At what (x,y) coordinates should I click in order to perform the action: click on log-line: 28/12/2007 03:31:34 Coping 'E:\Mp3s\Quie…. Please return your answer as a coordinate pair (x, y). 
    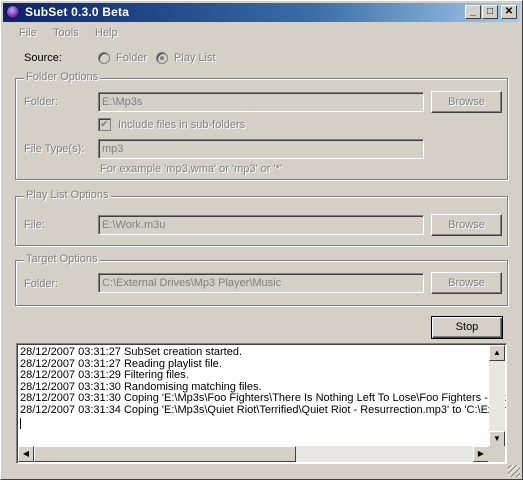
    Looking at the image, I should click on (263, 409).